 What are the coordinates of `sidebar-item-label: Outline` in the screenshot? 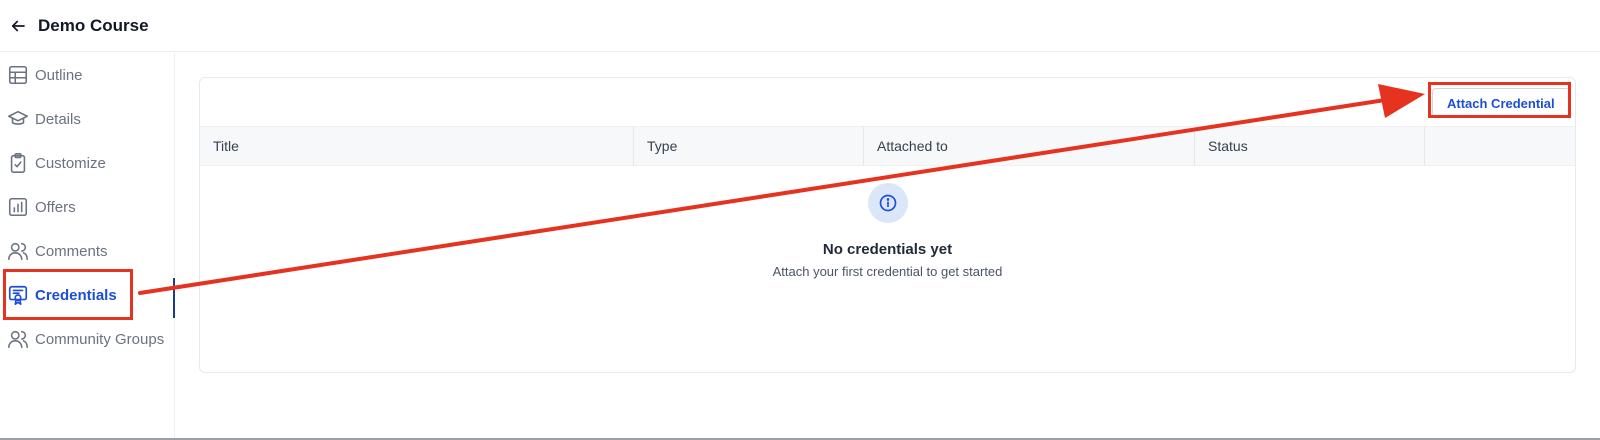 It's located at (59, 75).